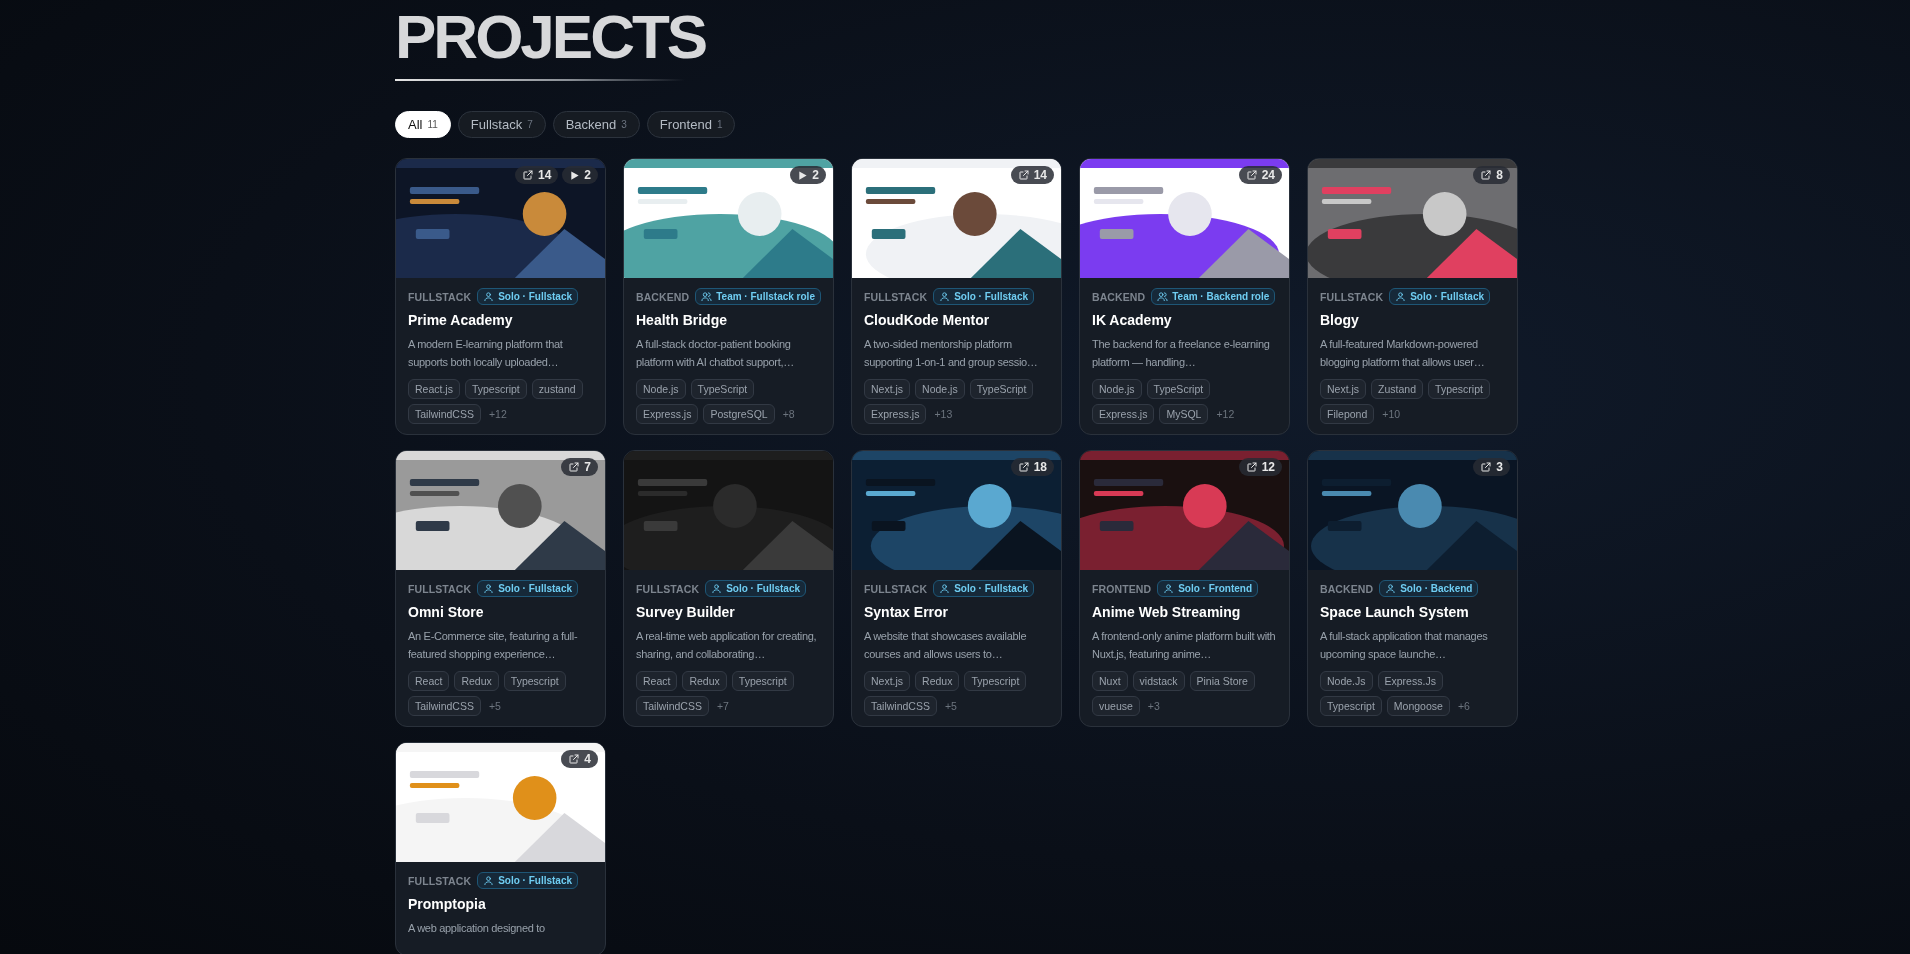  Describe the element at coordinates (1184, 414) in the screenshot. I see `tech-tag: MySQL` at that location.